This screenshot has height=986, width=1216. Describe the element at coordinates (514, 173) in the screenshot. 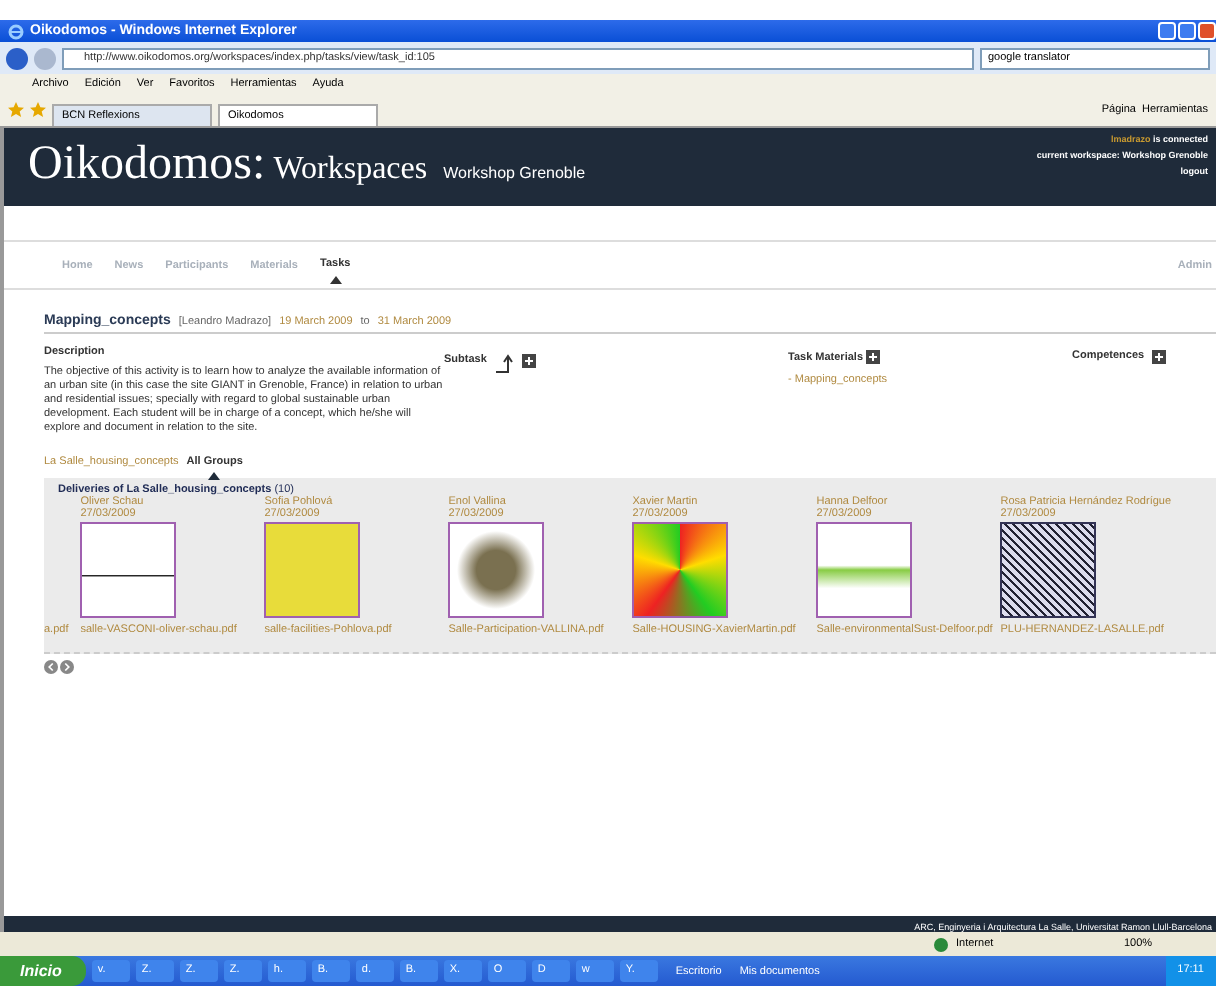

I see `workspace-name: Workshop Grenoble` at that location.